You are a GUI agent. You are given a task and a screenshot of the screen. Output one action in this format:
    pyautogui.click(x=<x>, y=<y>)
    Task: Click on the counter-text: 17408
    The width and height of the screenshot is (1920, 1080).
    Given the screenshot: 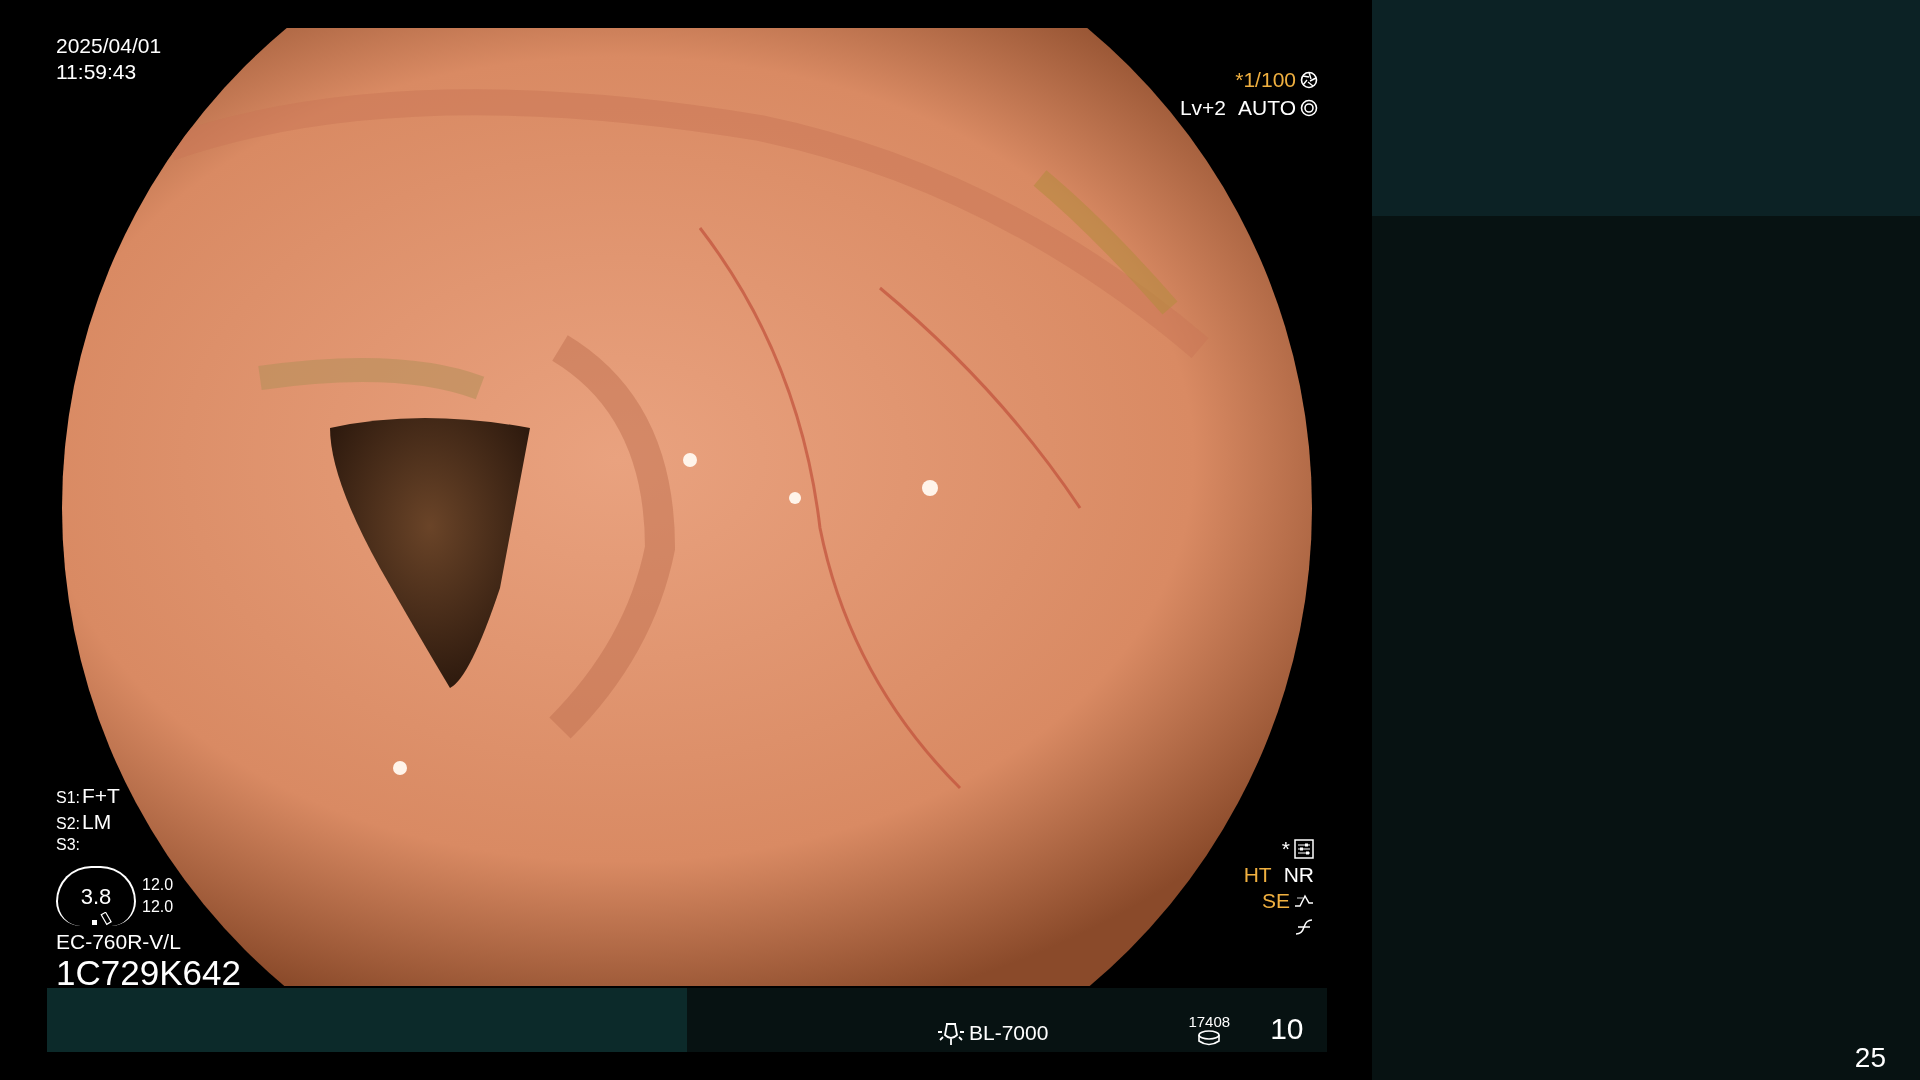 What is the action you would take?
    pyautogui.click(x=1209, y=1021)
    